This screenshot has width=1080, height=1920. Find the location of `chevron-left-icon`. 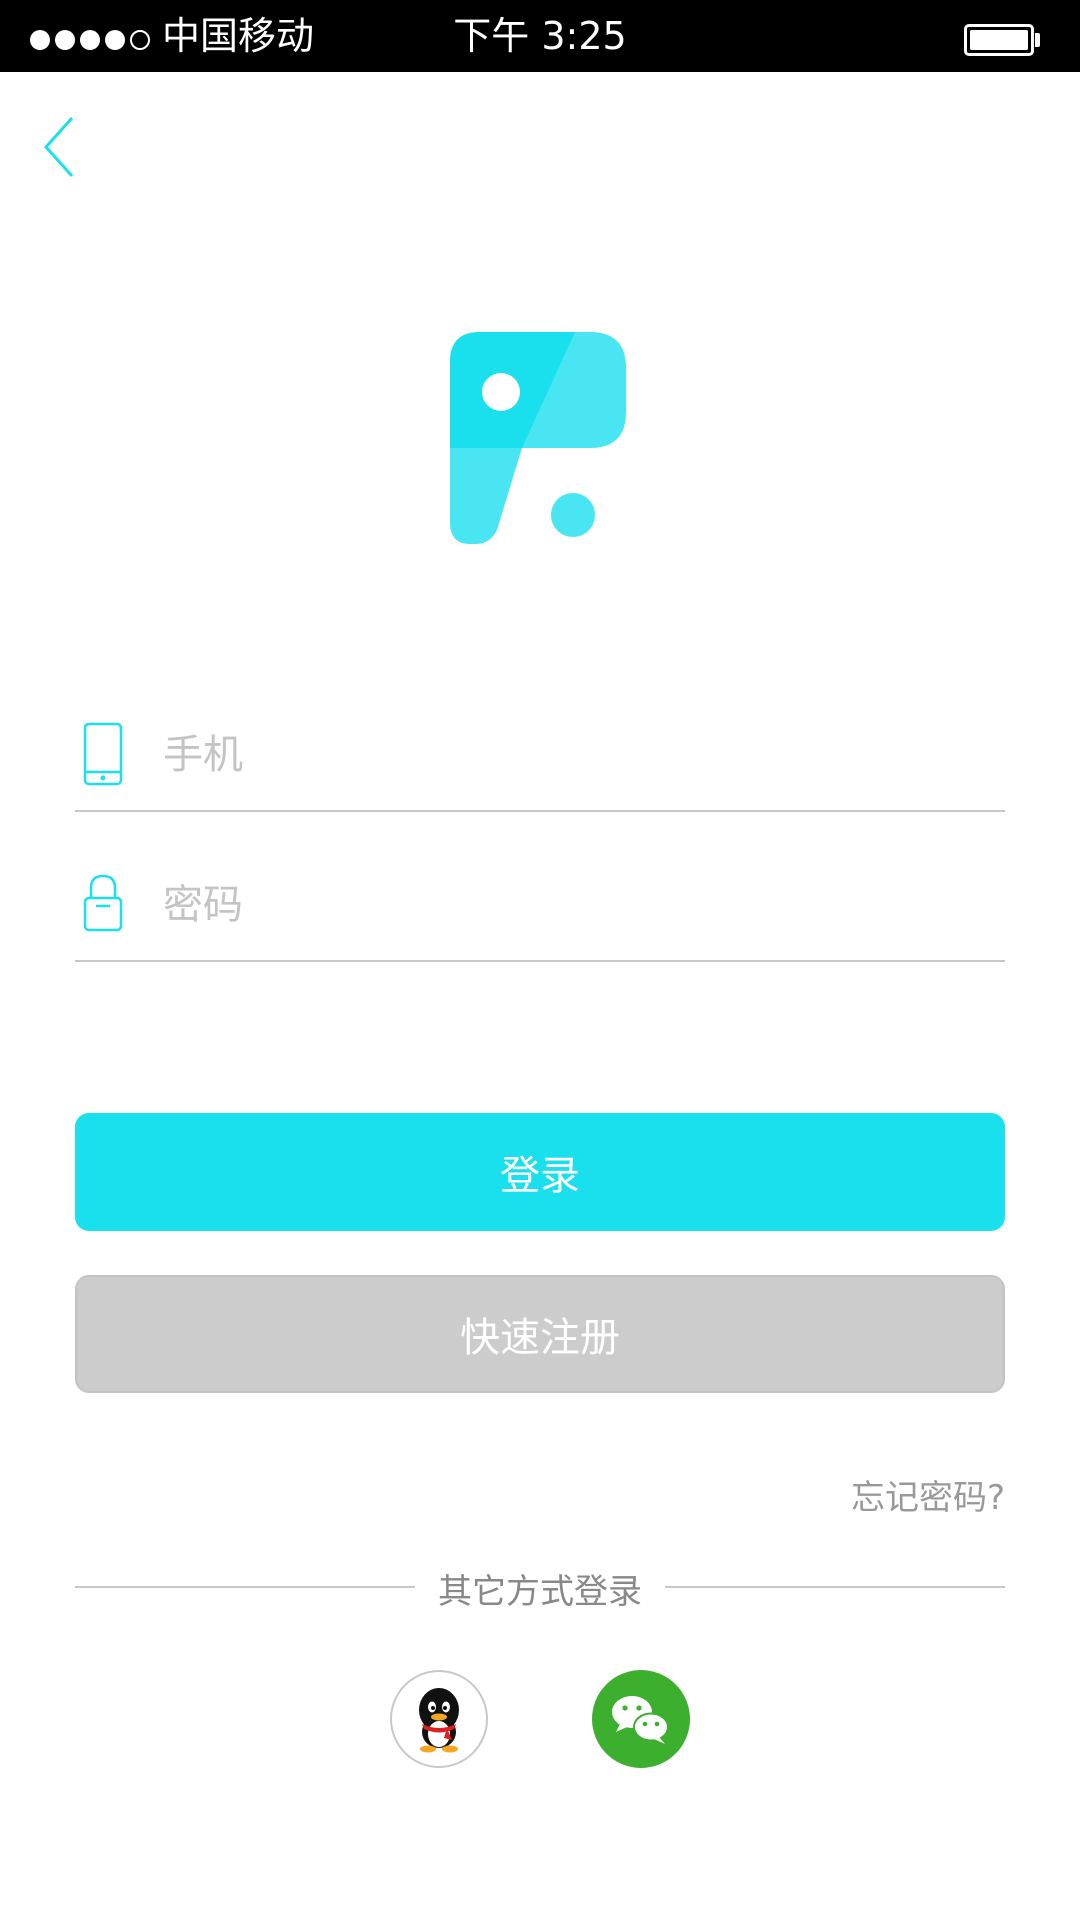

chevron-left-icon is located at coordinates (64, 147).